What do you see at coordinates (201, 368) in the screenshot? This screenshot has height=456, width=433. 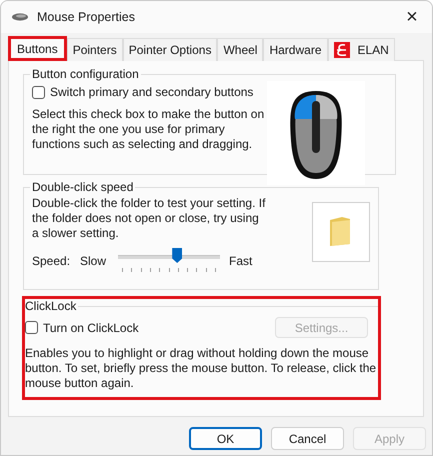 I see `description-text: Enables you to highlight or drag without holding down the mouse button. To set, briefly press the mouse button. To release, click the mouse button again.` at bounding box center [201, 368].